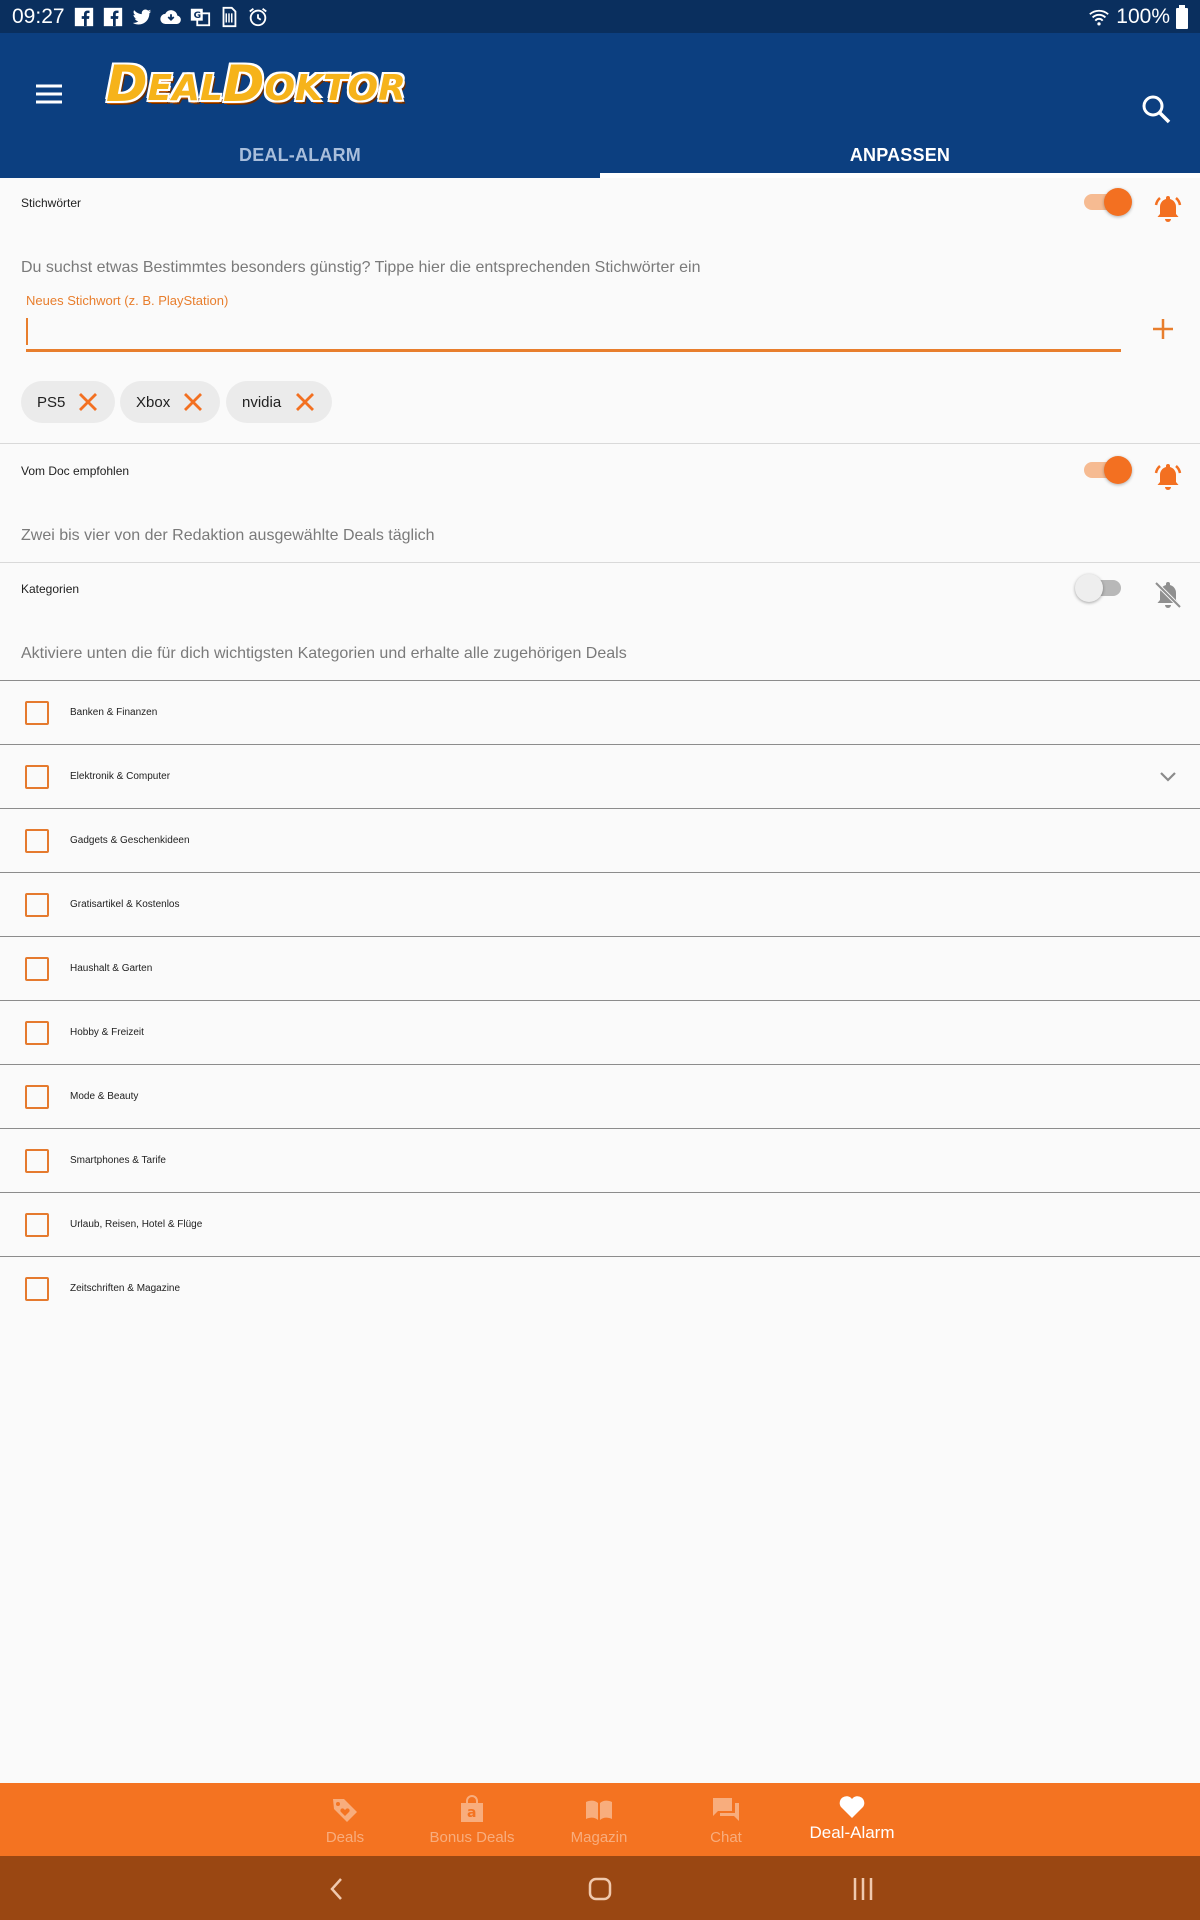 This screenshot has width=1200, height=1920. I want to click on keyword-chip: nvidia, so click(279, 402).